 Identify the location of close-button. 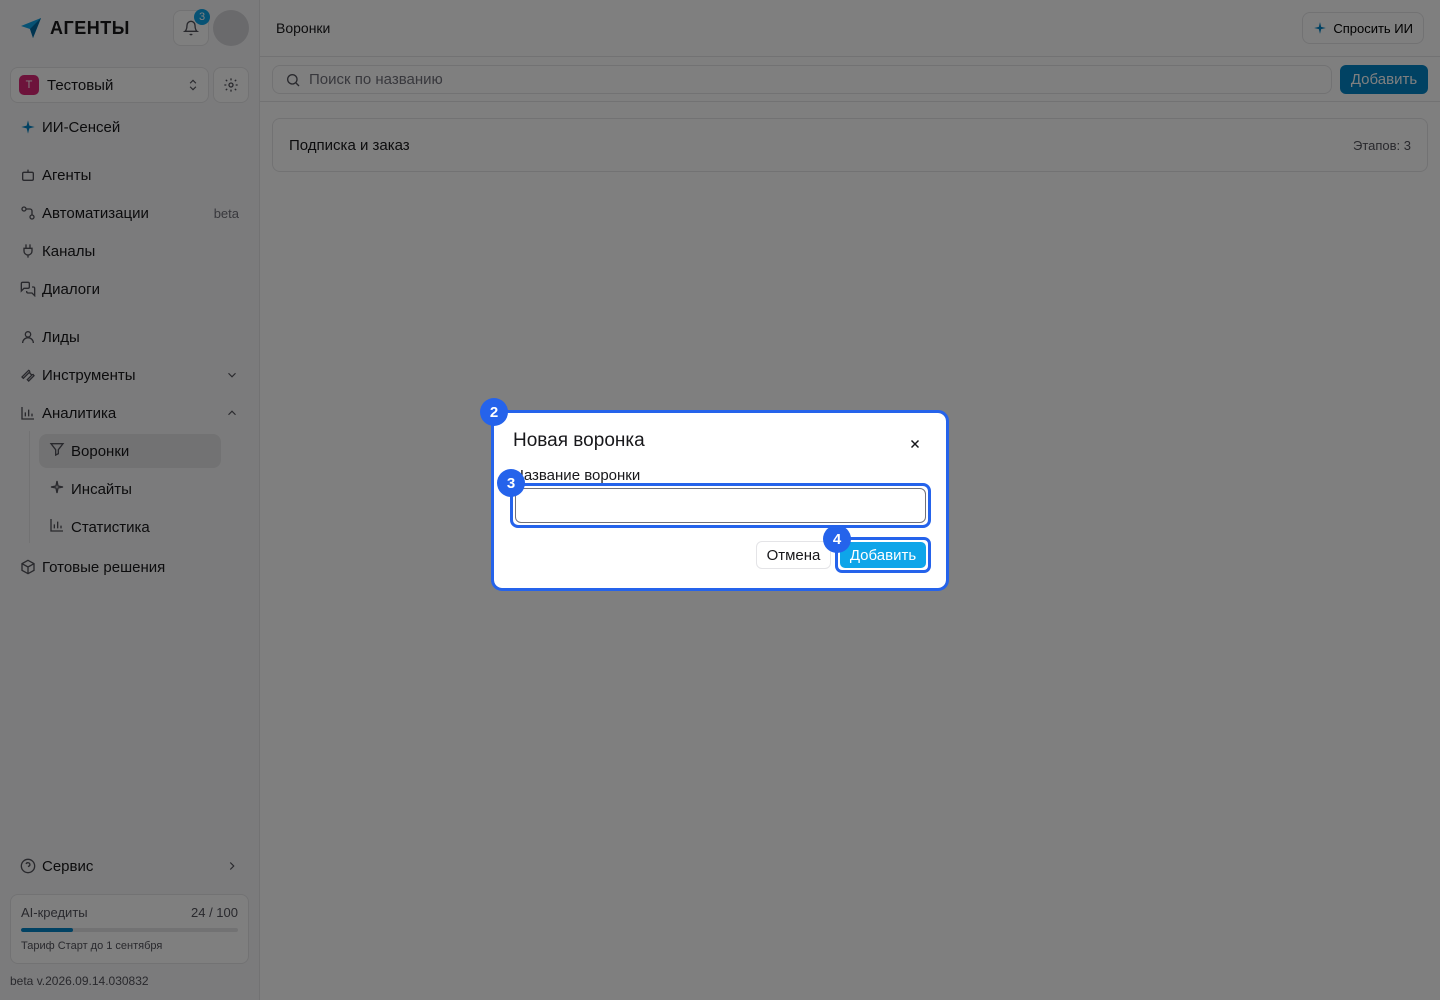
(915, 444).